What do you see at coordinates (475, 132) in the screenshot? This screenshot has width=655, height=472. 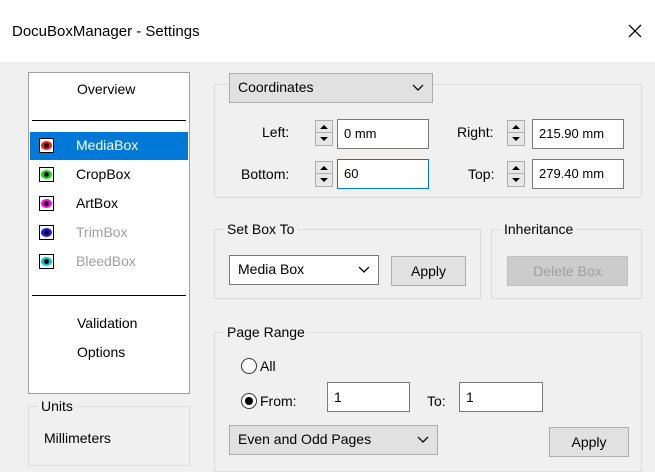 I see `right-label: Right:` at bounding box center [475, 132].